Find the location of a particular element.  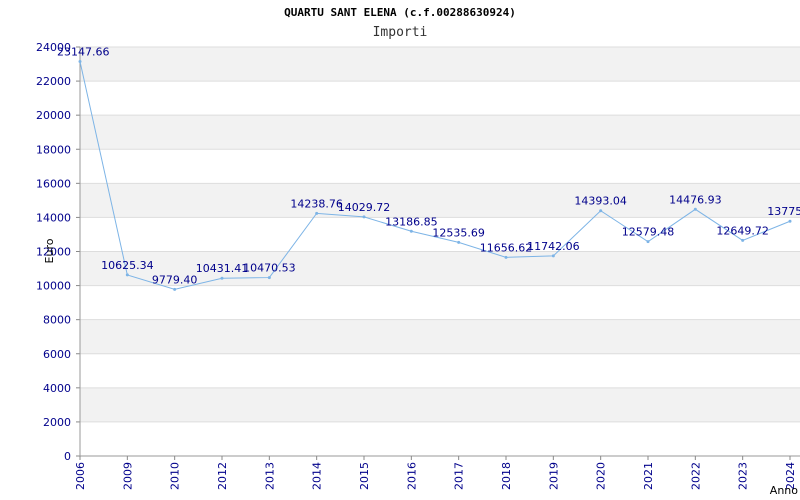

data-label: 14029.72 is located at coordinates (364, 207).